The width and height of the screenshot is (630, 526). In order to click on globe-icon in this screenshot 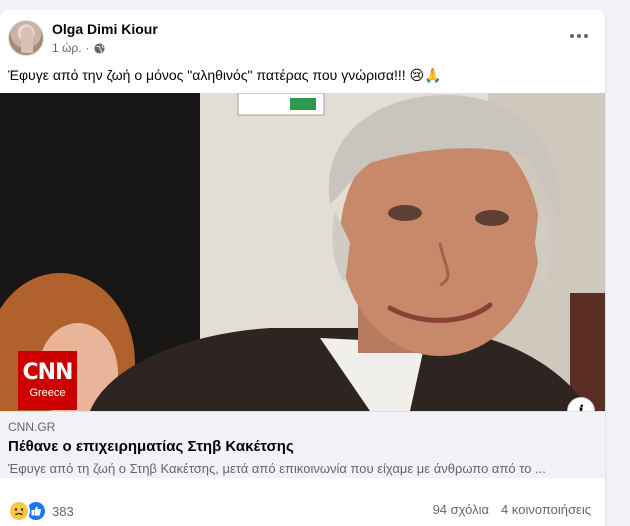, I will do `click(99, 48)`.